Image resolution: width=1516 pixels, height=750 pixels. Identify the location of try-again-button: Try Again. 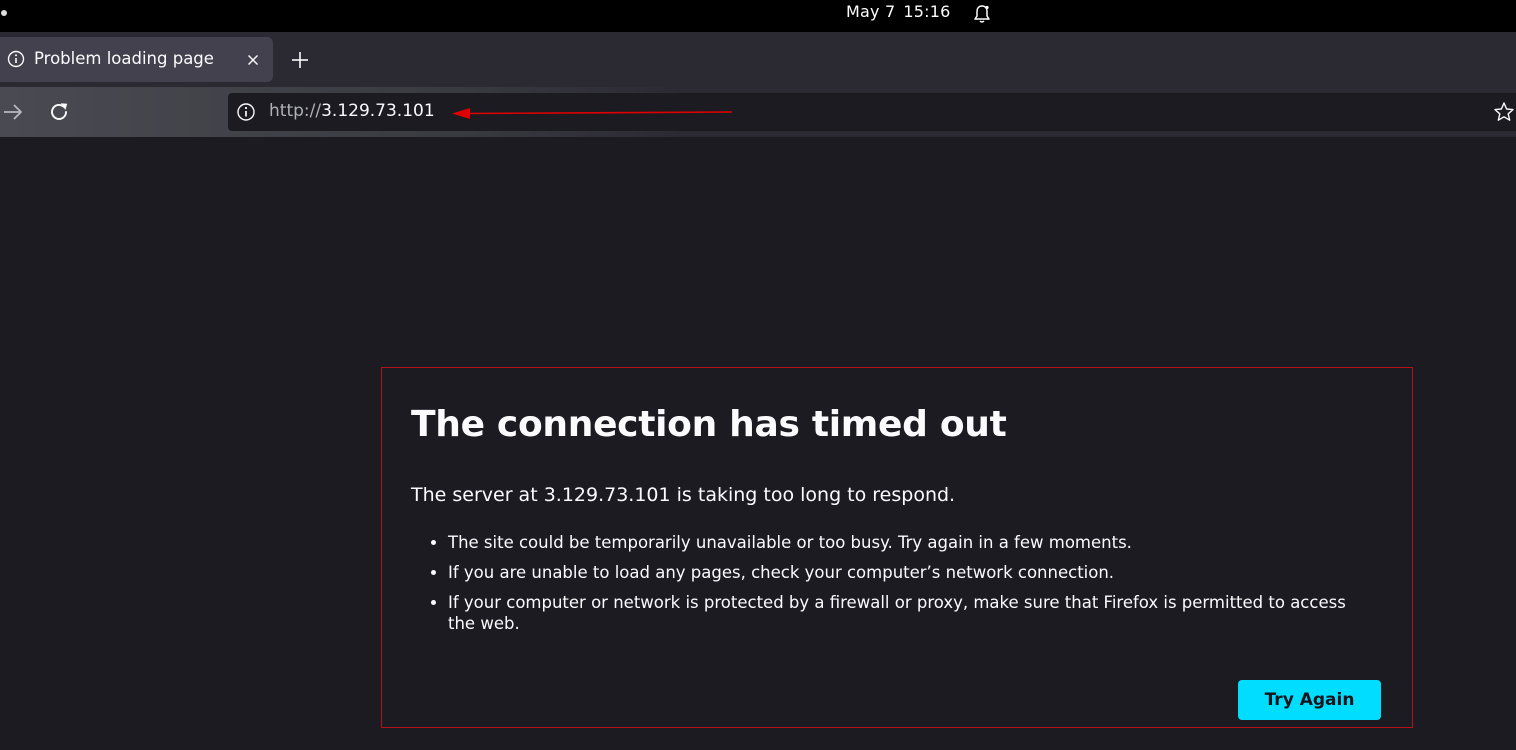
(1309, 700).